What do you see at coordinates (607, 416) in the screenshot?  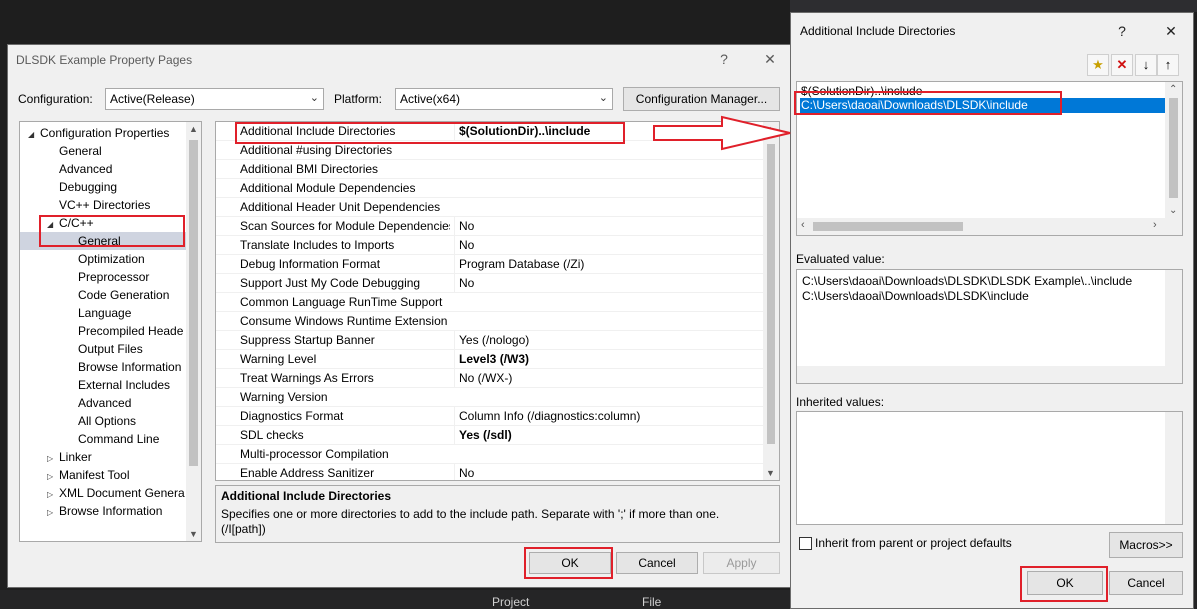 I see `property-value: Column Info (/diagnostics:column)` at bounding box center [607, 416].